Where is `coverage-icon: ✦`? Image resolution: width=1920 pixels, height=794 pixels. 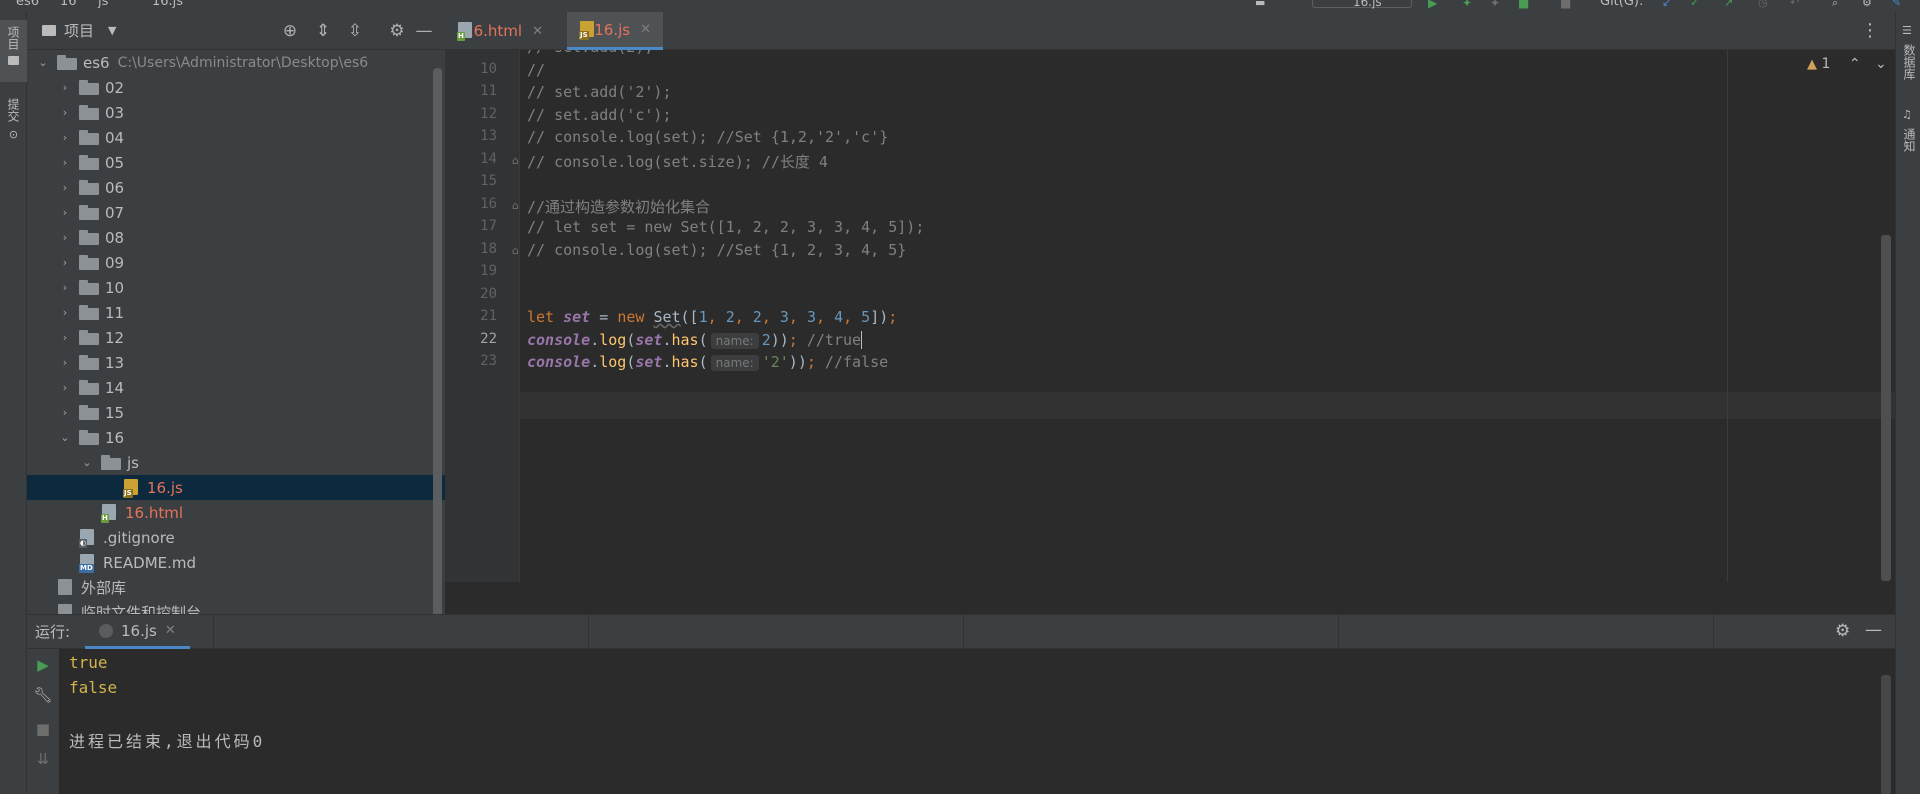
coverage-icon: ✦ is located at coordinates (1497, 5).